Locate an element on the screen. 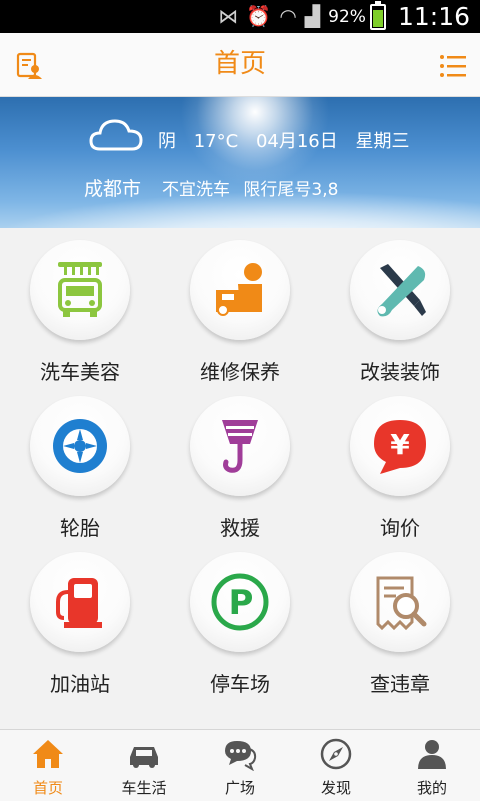 This screenshot has height=801, width=480. grid-item-violations: 查违章 is located at coordinates (400, 618).